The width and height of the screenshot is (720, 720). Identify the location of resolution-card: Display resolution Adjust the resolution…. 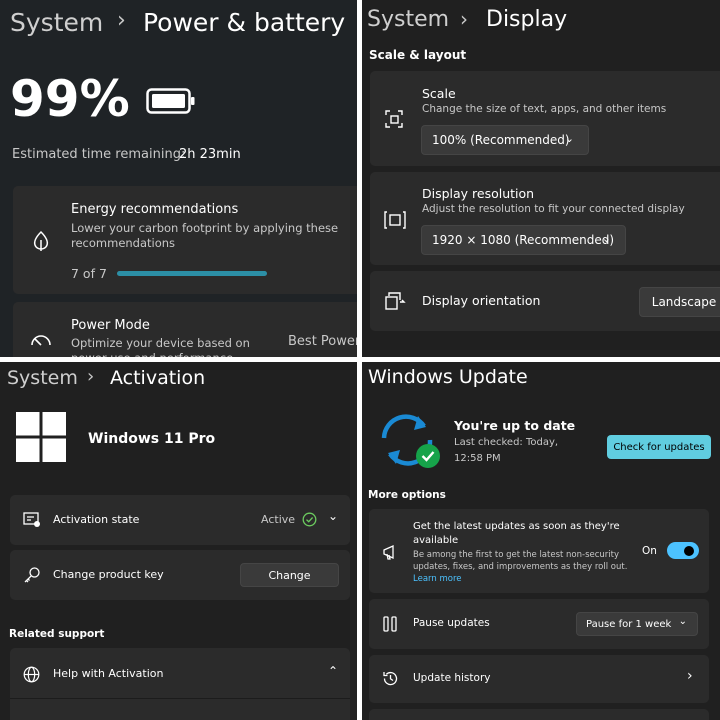
(545, 218).